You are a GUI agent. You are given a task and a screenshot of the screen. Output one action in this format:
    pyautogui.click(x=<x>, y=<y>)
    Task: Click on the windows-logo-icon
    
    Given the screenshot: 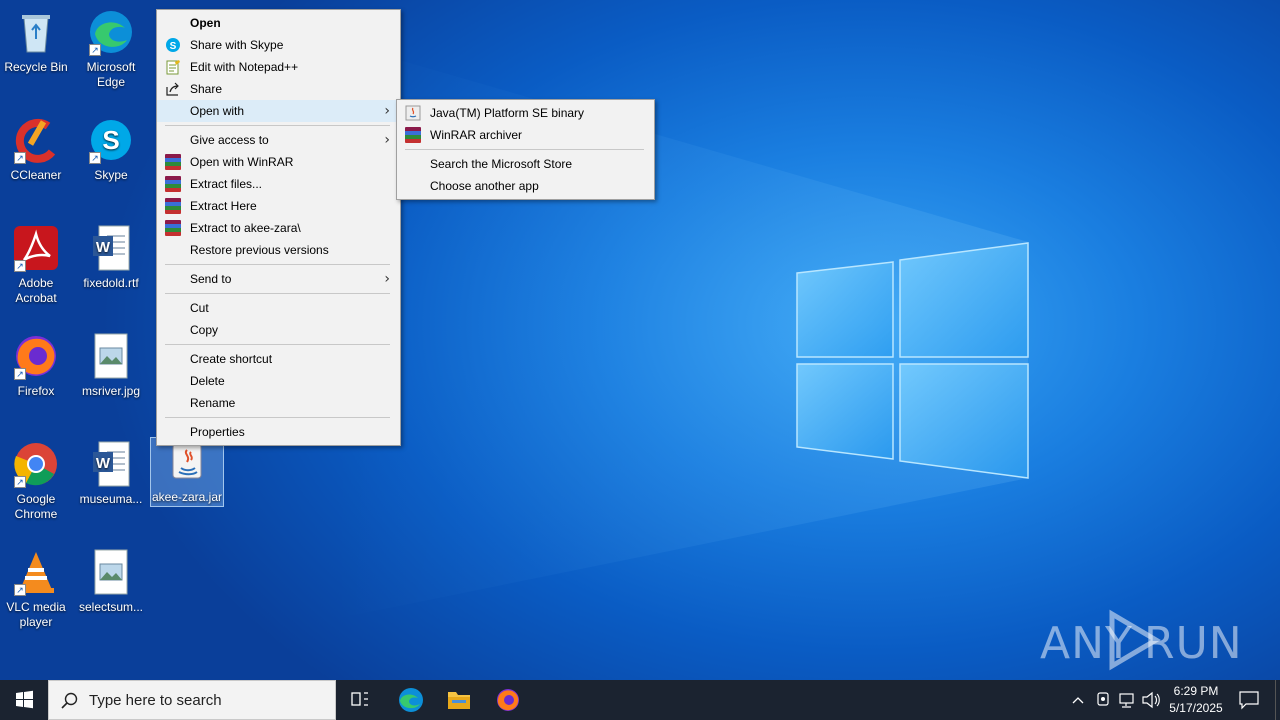 What is the action you would take?
    pyautogui.click(x=24, y=699)
    